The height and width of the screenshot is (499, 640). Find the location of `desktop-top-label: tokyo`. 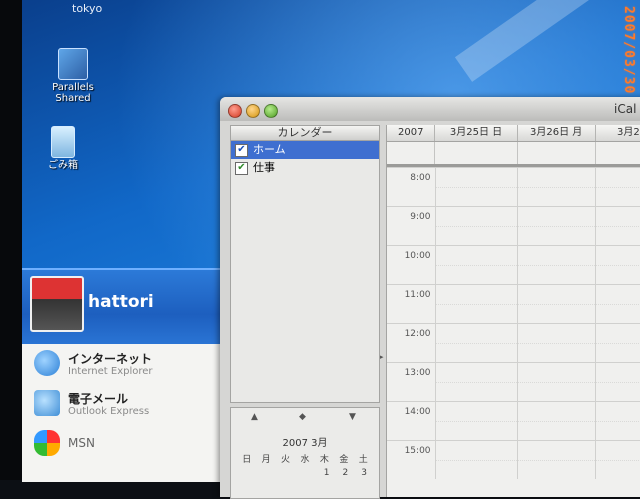

desktop-top-label: tokyo is located at coordinates (87, 8).